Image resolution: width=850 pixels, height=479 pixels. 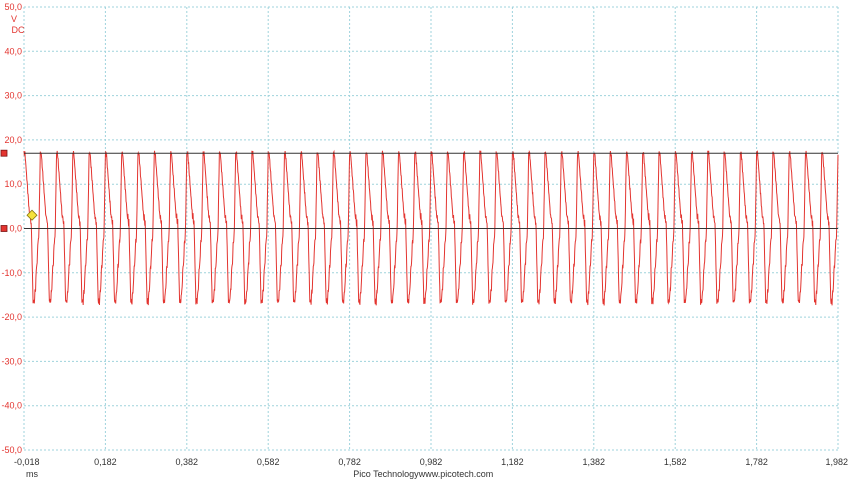 I want to click on x-tick-label: 0,982, so click(x=431, y=462).